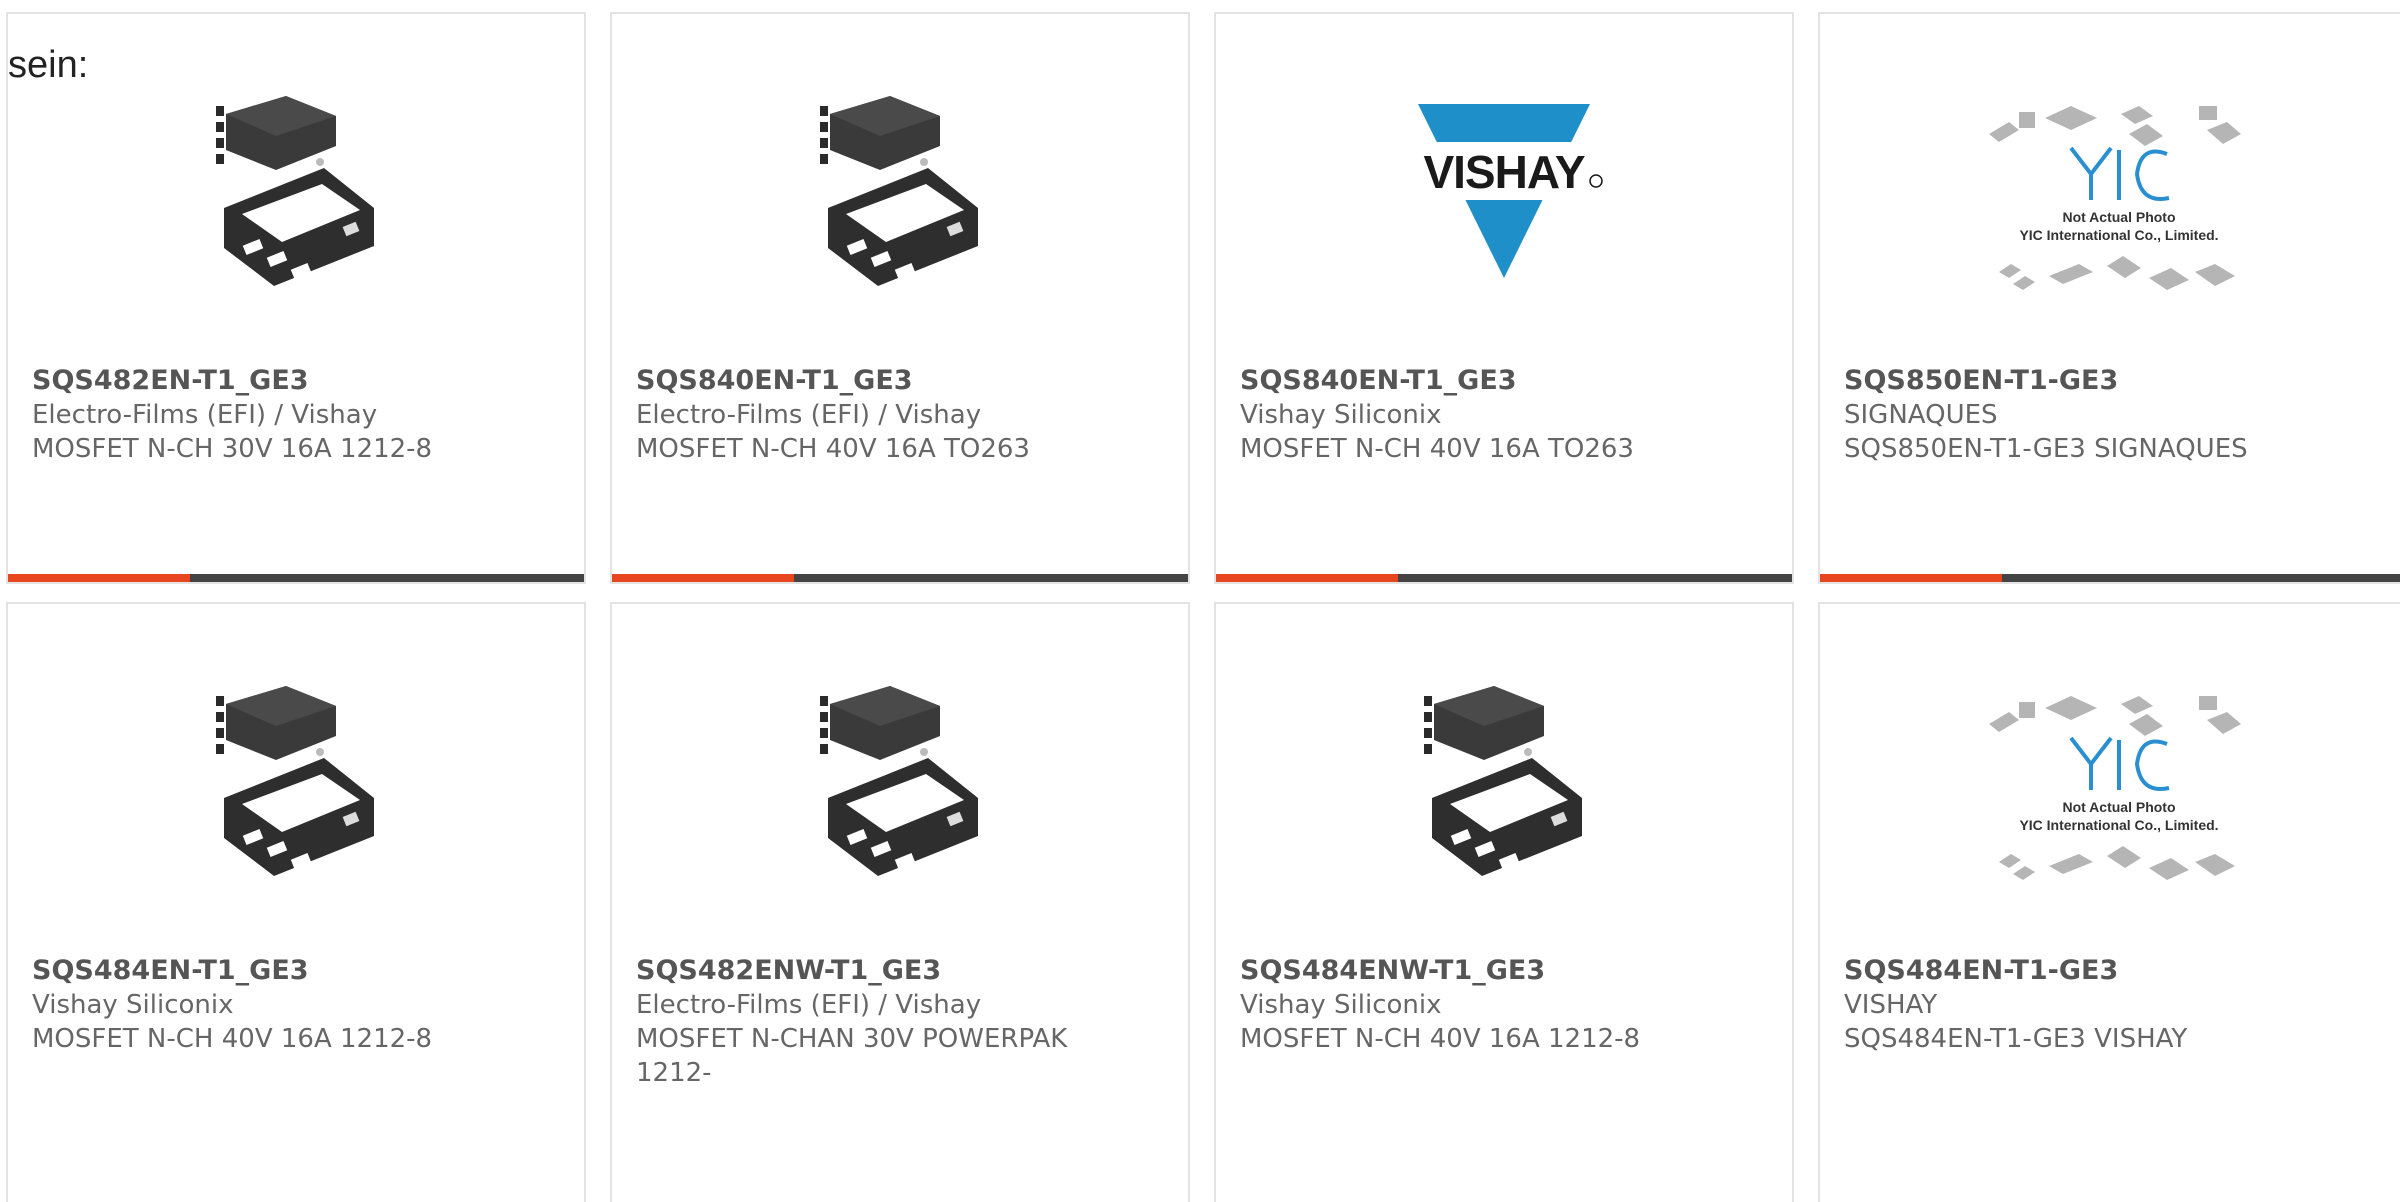 This screenshot has height=1202, width=2400. I want to click on description: MOSFET N-CH 30V 16A 1212-8, so click(232, 449).